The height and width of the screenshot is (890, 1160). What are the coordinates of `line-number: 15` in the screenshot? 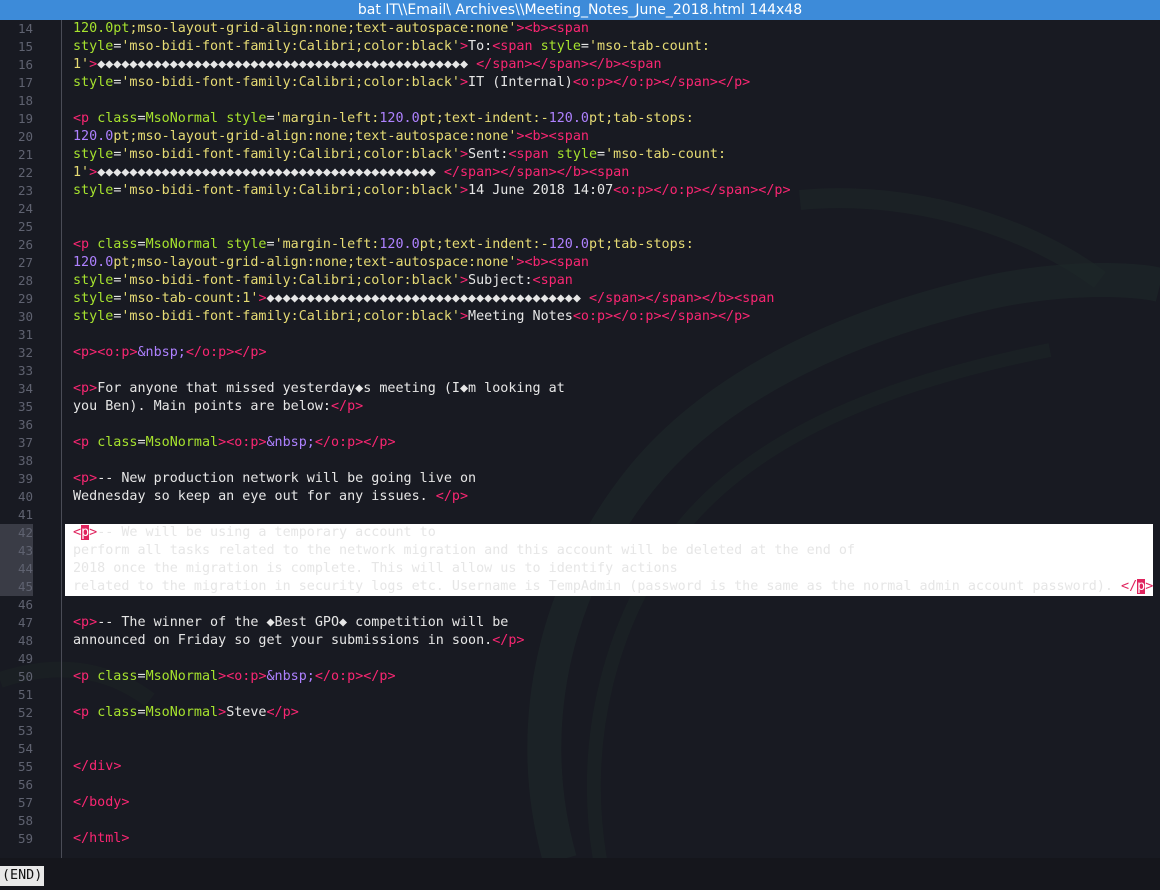 It's located at (25, 46).